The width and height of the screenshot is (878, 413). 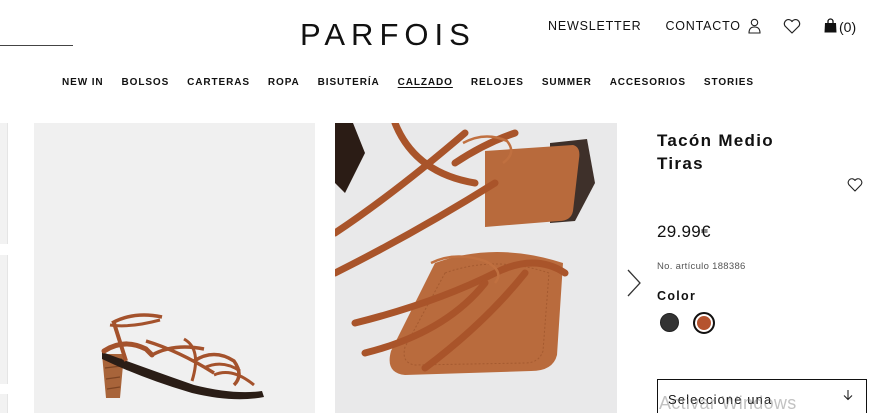 I want to click on product-title: Tacón Medio Tiras, so click(x=757, y=152).